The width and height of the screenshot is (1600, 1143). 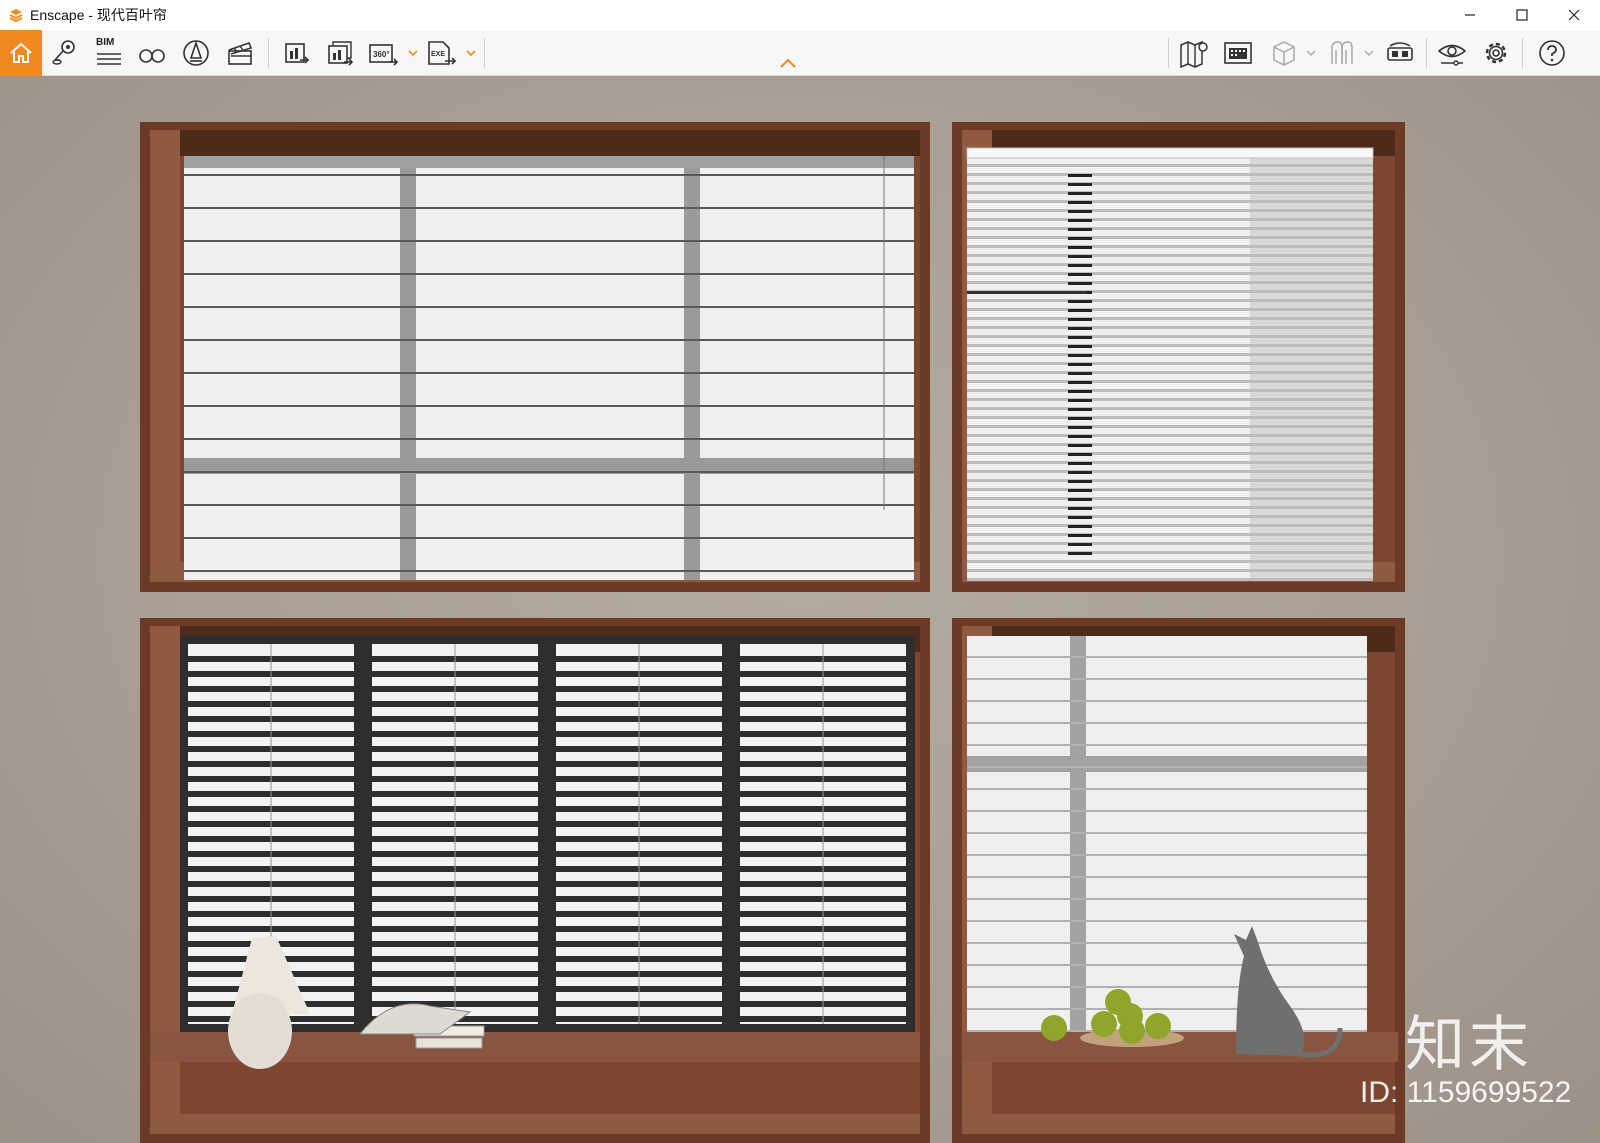 I want to click on window-top-right-rail, so click(x=1027, y=292).